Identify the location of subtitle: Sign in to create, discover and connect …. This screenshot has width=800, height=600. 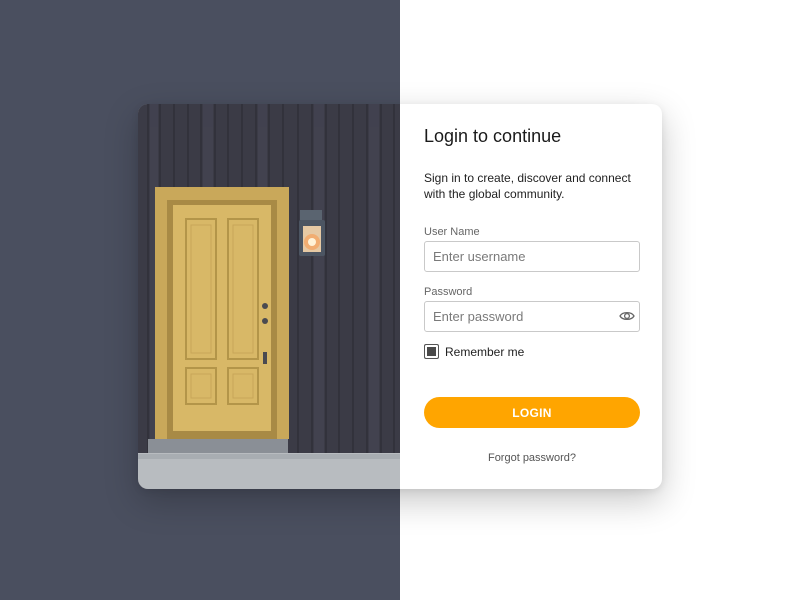
(527, 186).